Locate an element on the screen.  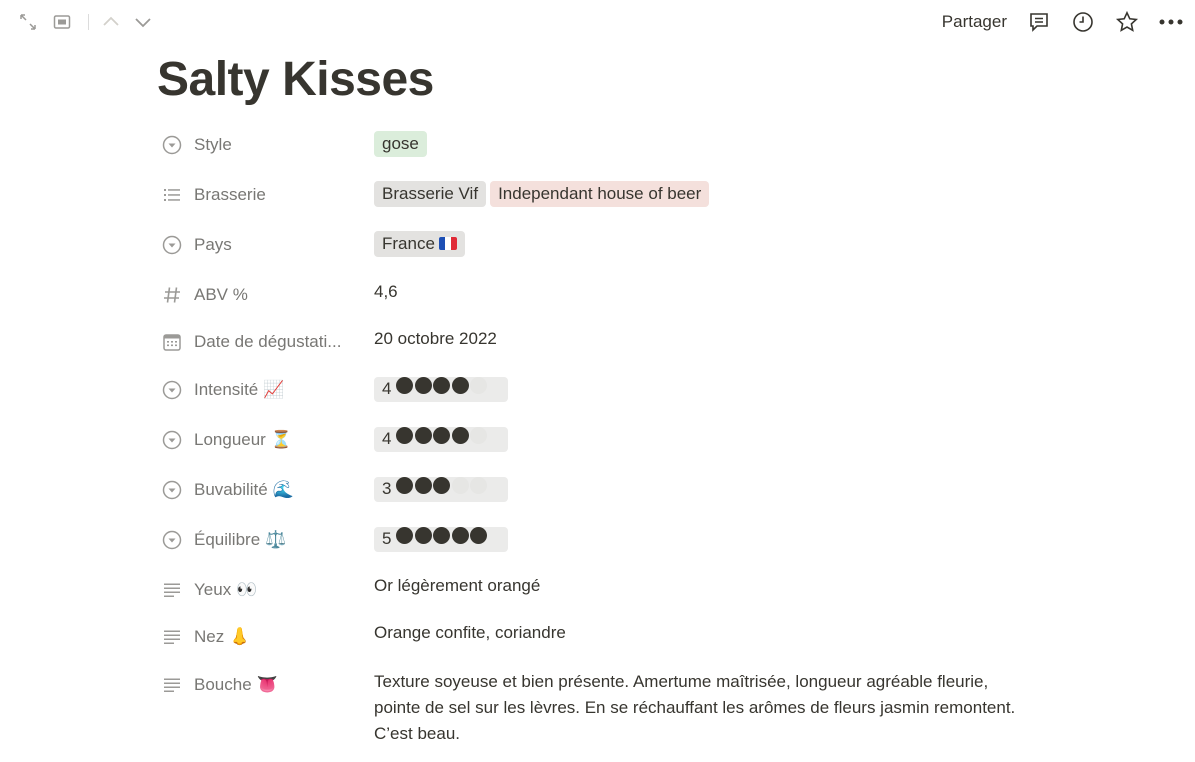
rating-value: 3 is located at coordinates (387, 488).